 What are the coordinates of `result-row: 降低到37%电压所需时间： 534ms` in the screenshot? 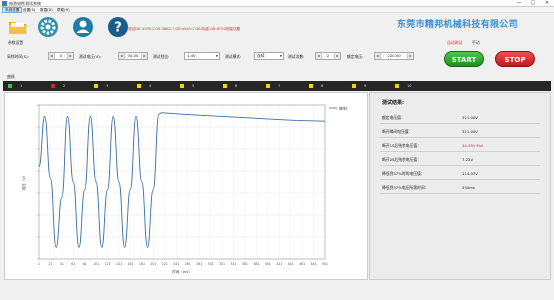 It's located at (462, 188).